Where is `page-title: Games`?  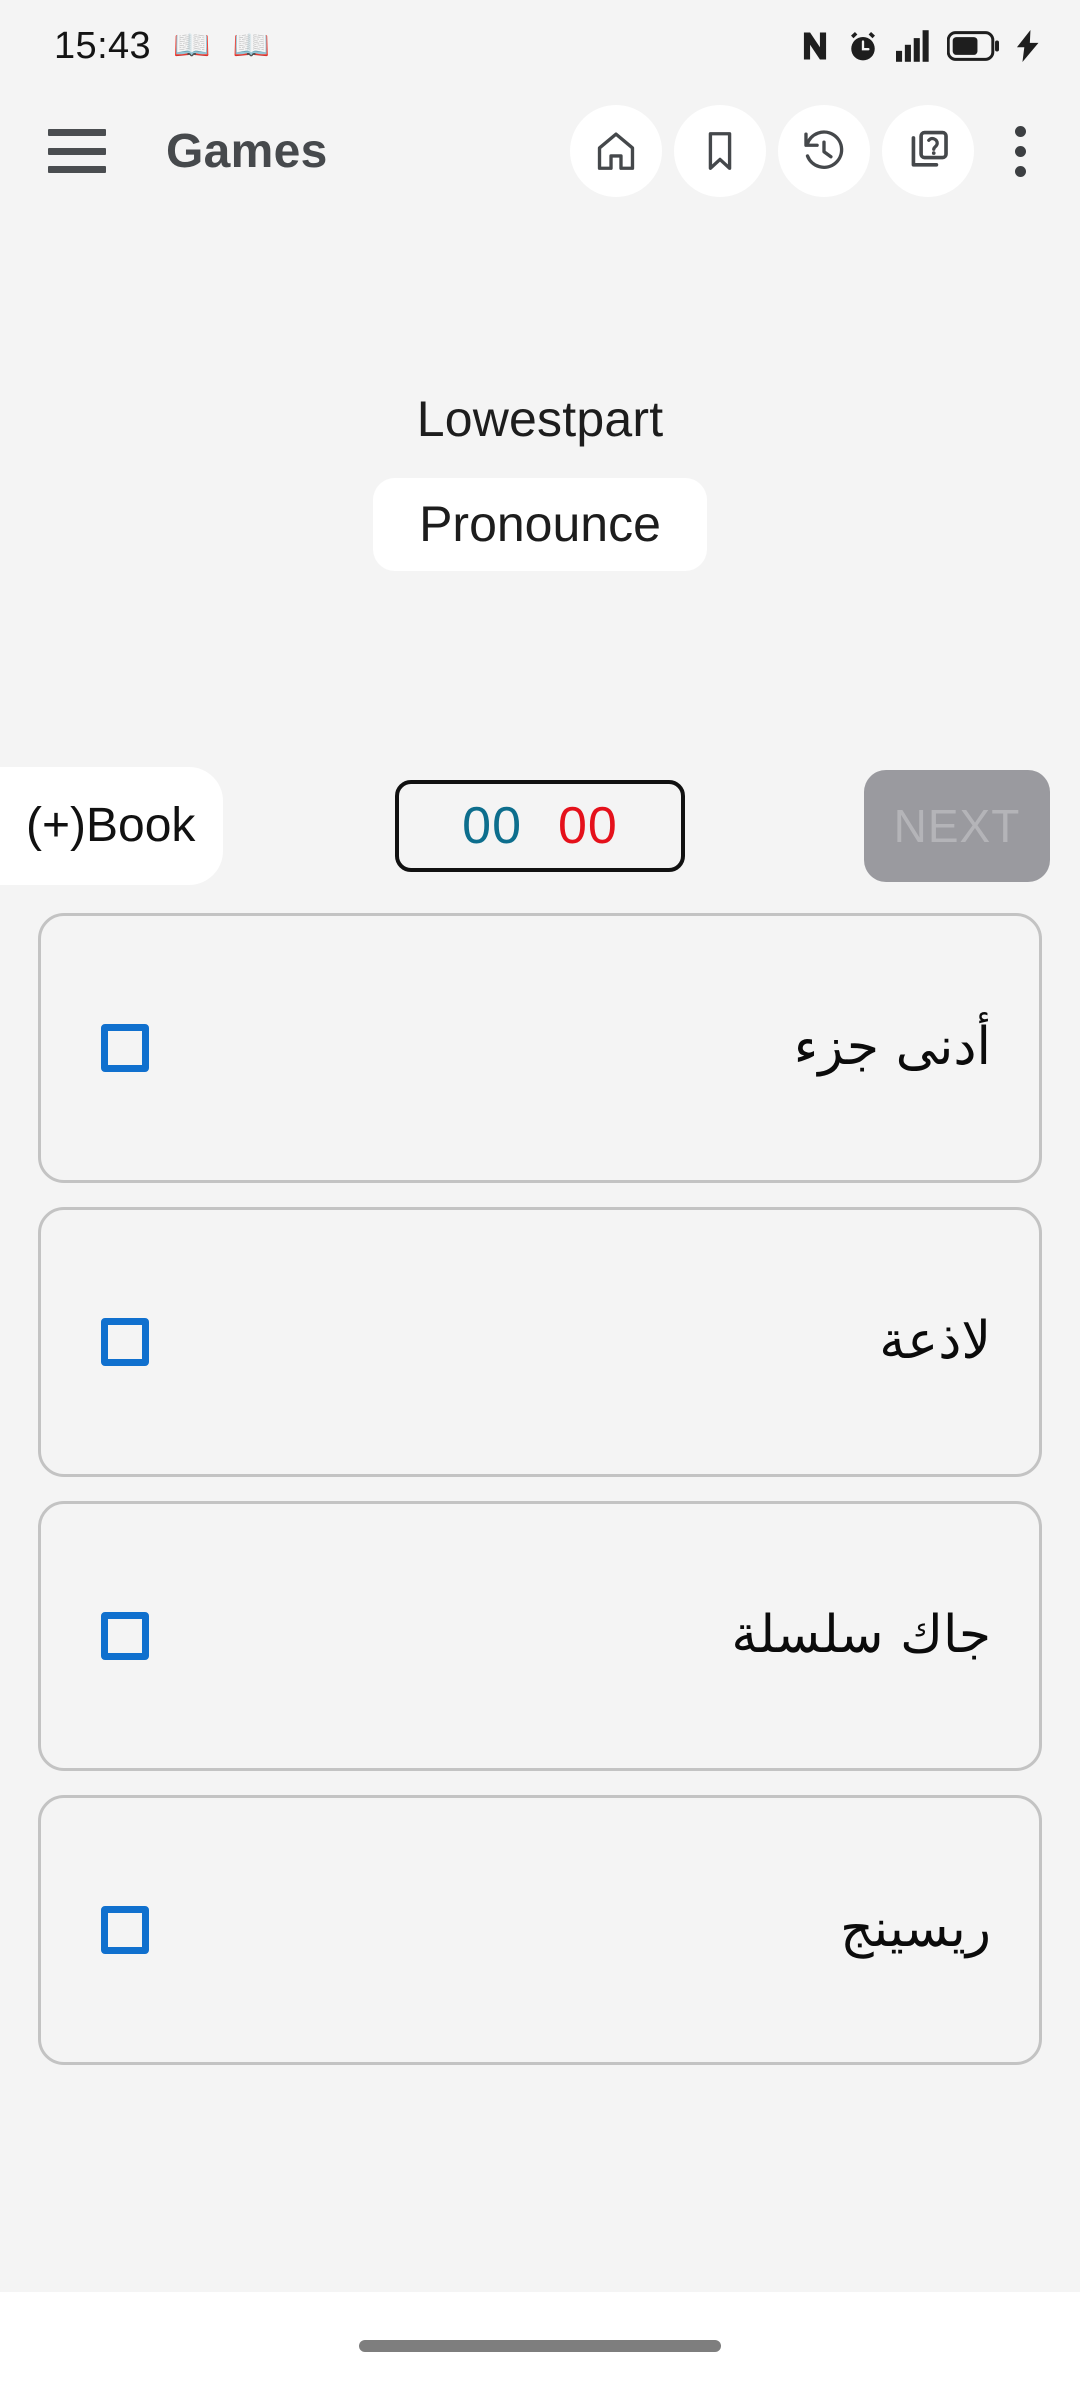
page-title: Games is located at coordinates (247, 151).